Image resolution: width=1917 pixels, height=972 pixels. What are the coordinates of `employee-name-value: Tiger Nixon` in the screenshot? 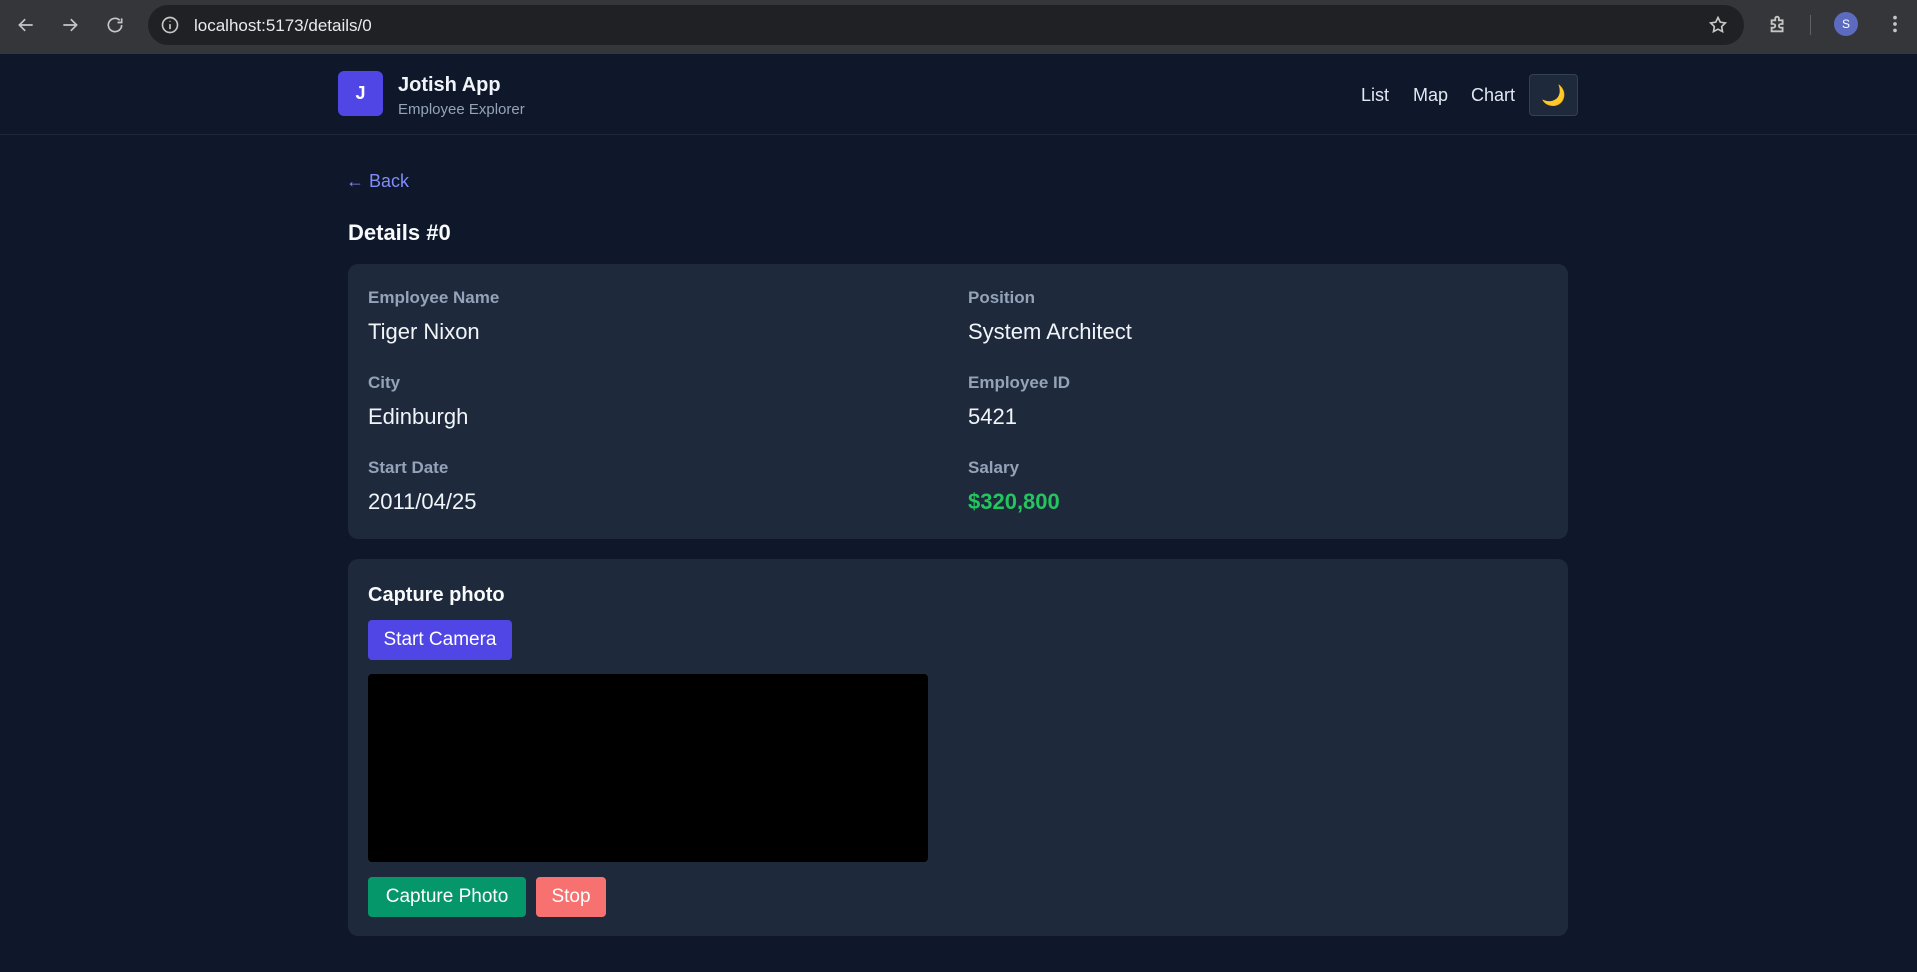 It's located at (424, 331).